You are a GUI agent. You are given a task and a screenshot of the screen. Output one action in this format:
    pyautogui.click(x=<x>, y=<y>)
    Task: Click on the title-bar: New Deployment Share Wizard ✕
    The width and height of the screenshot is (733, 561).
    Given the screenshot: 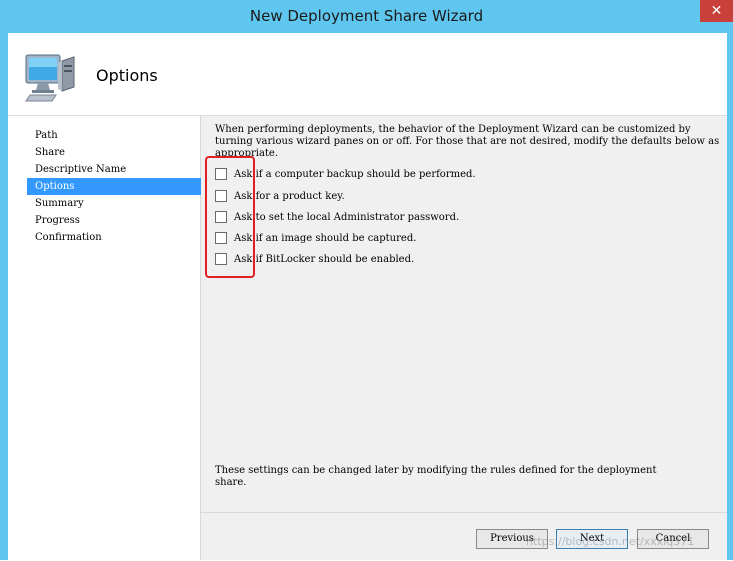 What is the action you would take?
    pyautogui.click(x=366, y=16)
    